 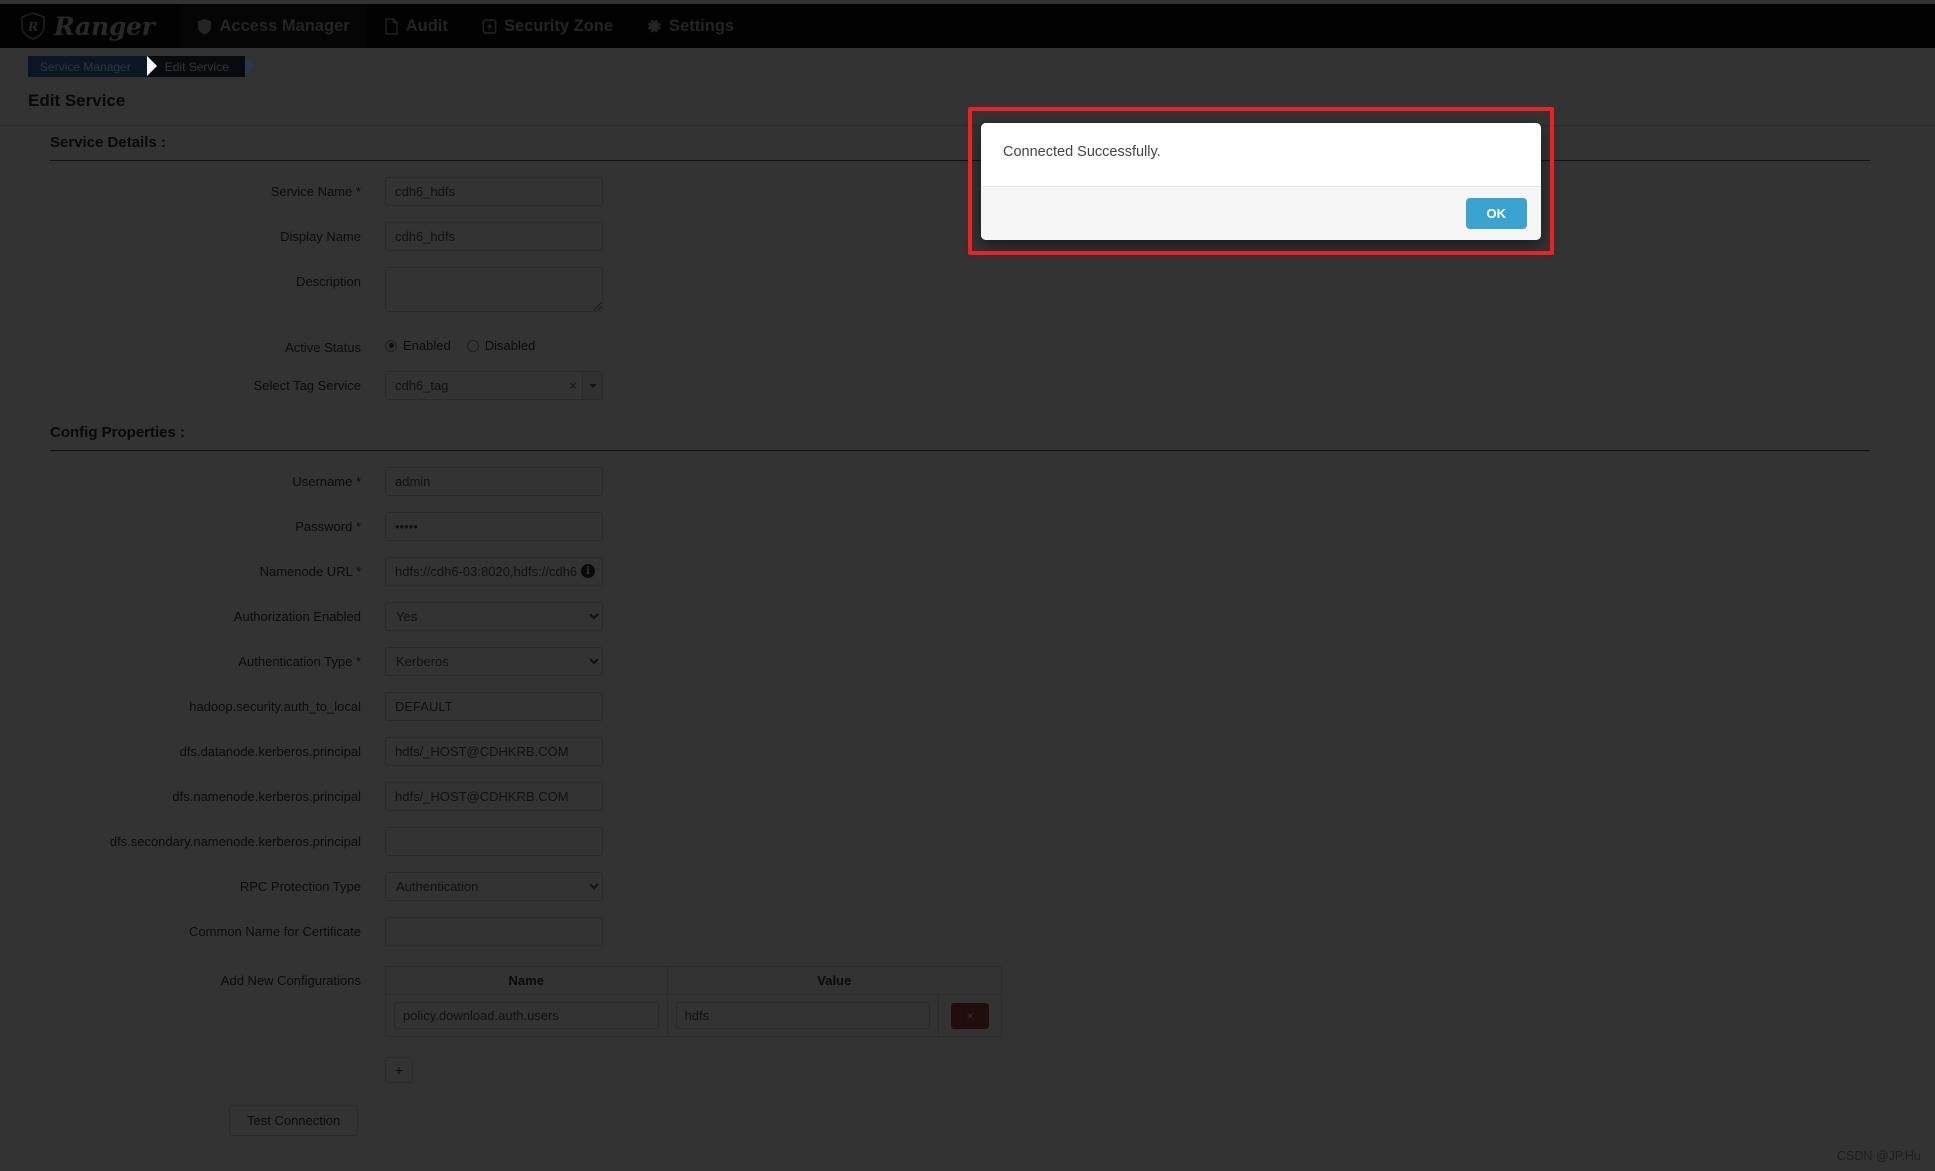 What do you see at coordinates (1496, 213) in the screenshot?
I see `ok-button: OK` at bounding box center [1496, 213].